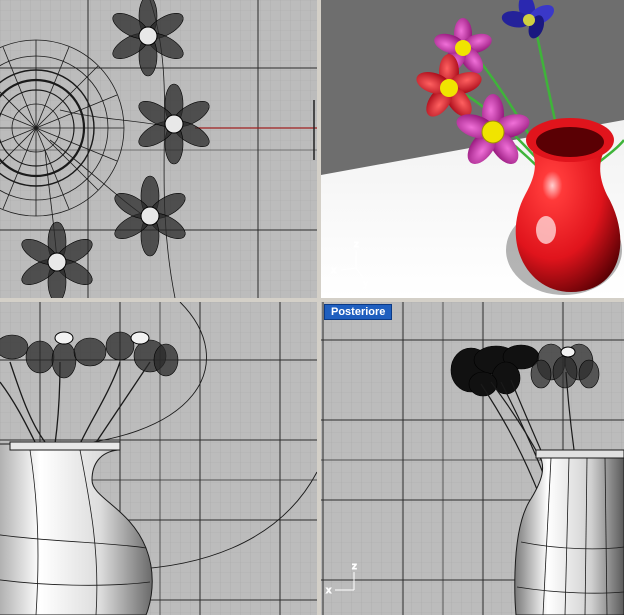 This screenshot has width=624, height=615. What do you see at coordinates (356, 245) in the screenshot?
I see `axis-z-label: z` at bounding box center [356, 245].